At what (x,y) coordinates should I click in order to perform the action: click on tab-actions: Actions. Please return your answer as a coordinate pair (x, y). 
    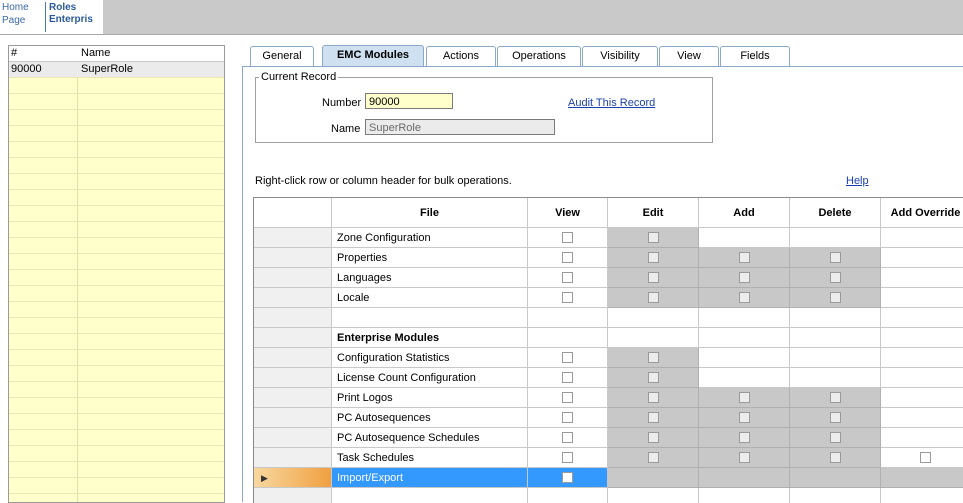
    Looking at the image, I should click on (461, 56).